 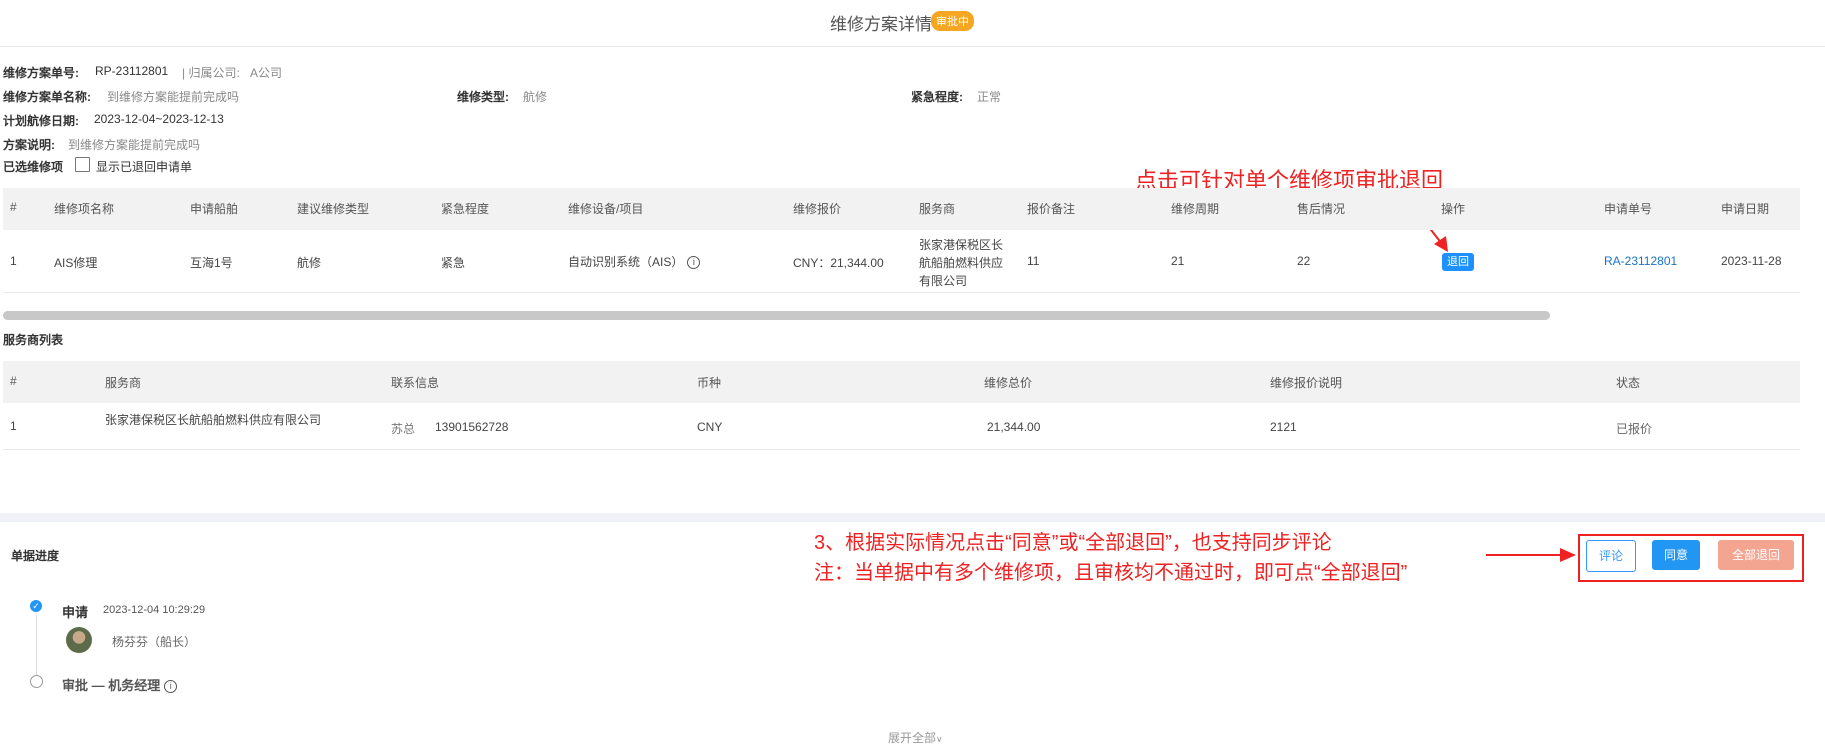 What do you see at coordinates (79, 640) in the screenshot?
I see `avatar` at bounding box center [79, 640].